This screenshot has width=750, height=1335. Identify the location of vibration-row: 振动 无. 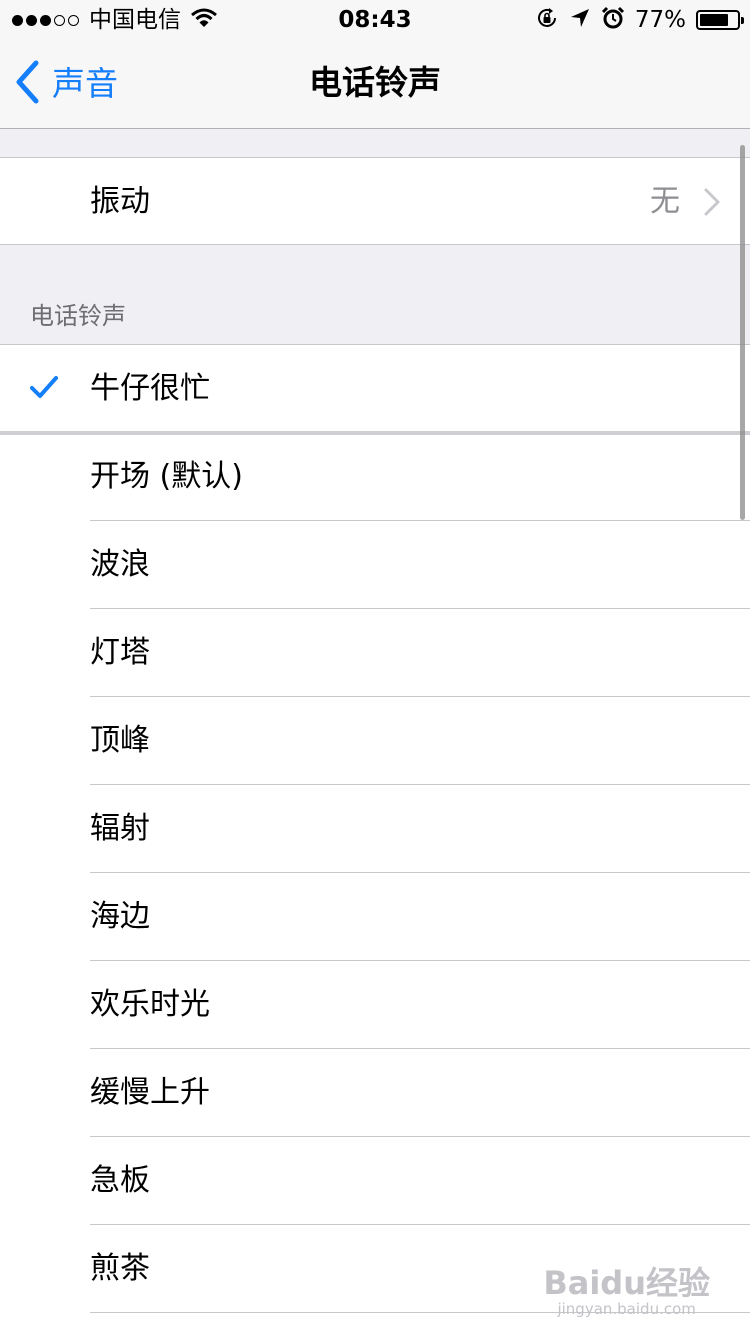
(375, 201).